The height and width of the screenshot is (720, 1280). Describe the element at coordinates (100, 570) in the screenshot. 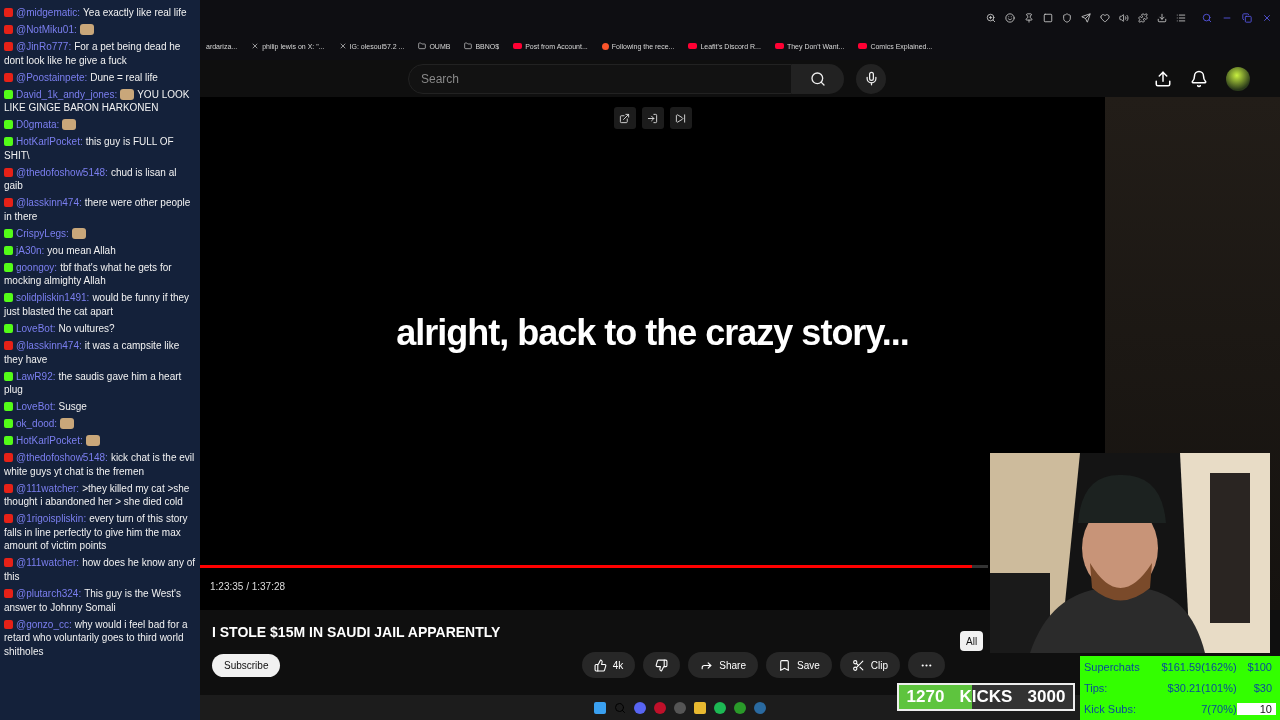

I see `chat-message: @111watcher: how does he know any of this` at that location.